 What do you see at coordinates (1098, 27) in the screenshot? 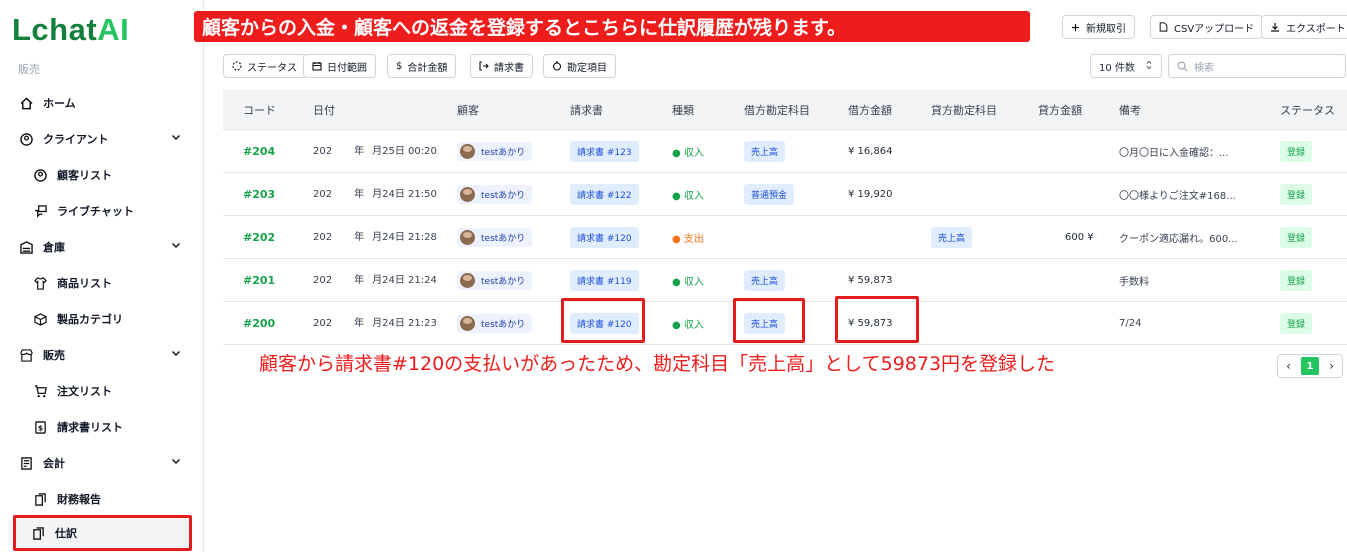
I see `new-entry-button: 新規取引` at bounding box center [1098, 27].